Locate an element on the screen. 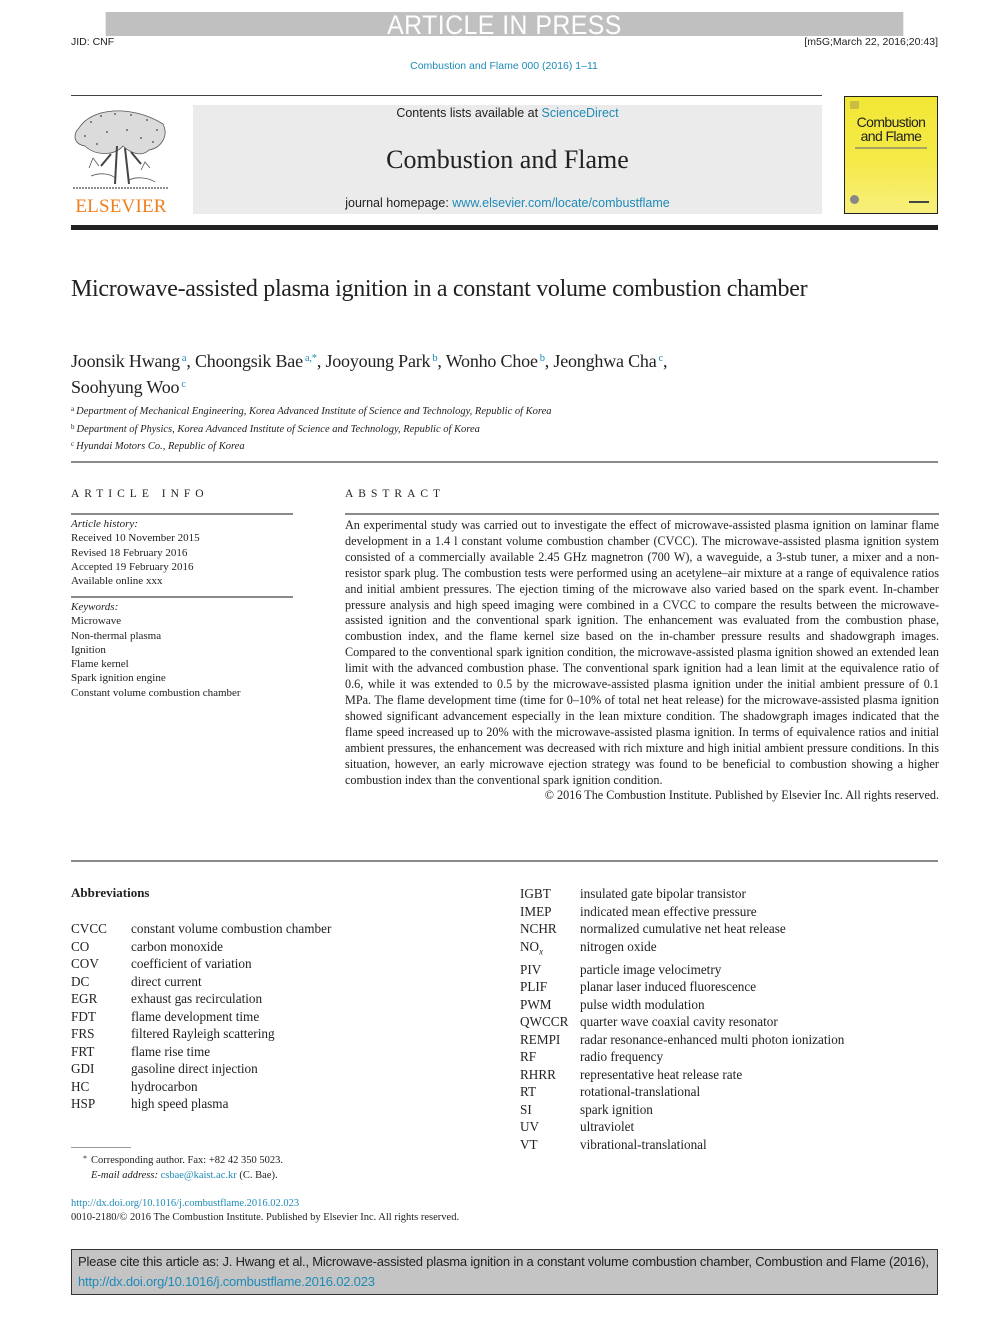 This screenshot has width=992, height=1323. abbreviation-definition: constant volume combustion chamber is located at coordinates (231, 928).